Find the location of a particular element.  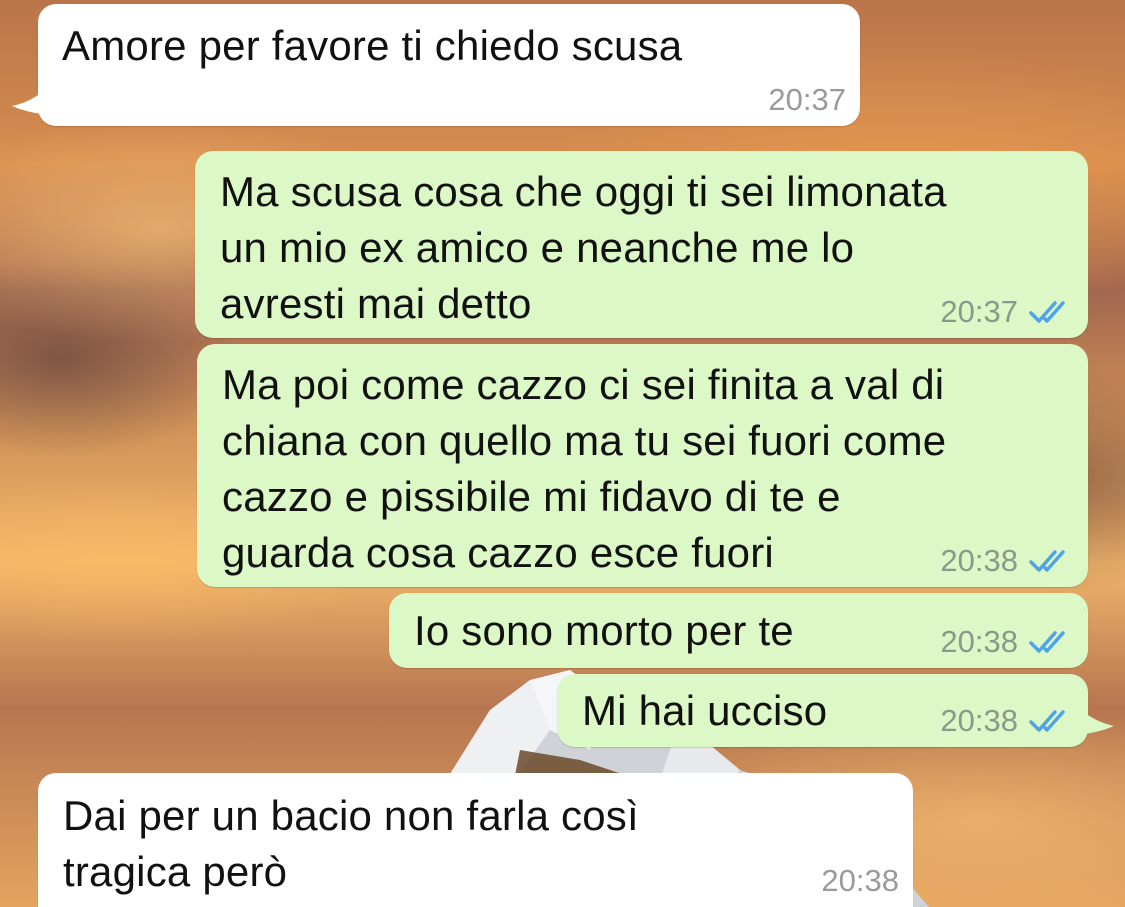

message-bubble-incoming: Amore per favore ti chiedo scusa 20:37 is located at coordinates (436, 65).